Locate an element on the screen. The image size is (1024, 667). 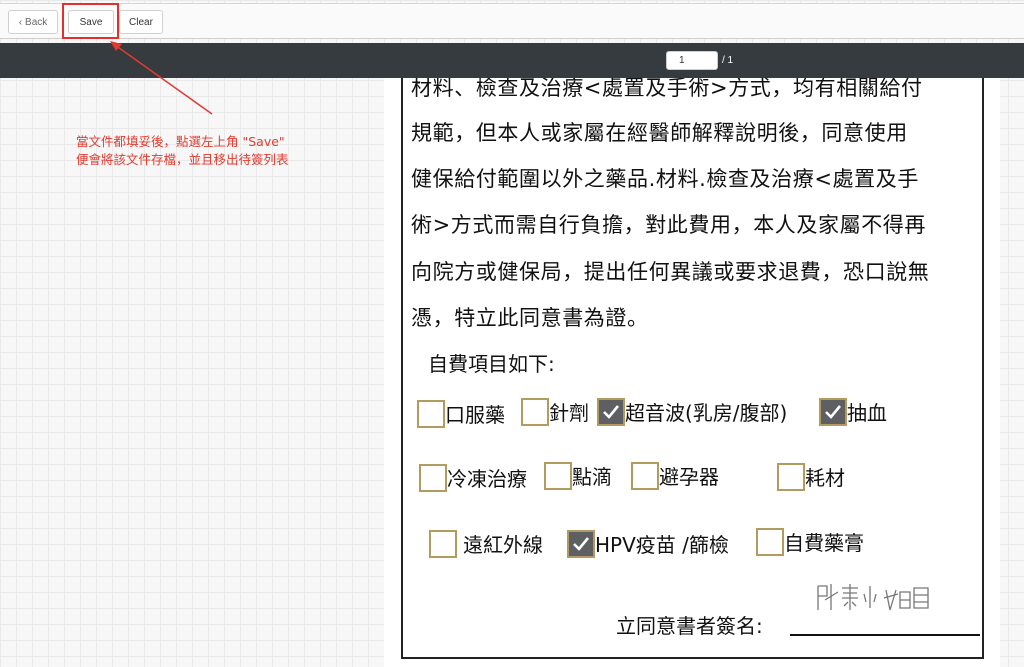
option-oral-medicine: 口服藥 is located at coordinates (461, 413).